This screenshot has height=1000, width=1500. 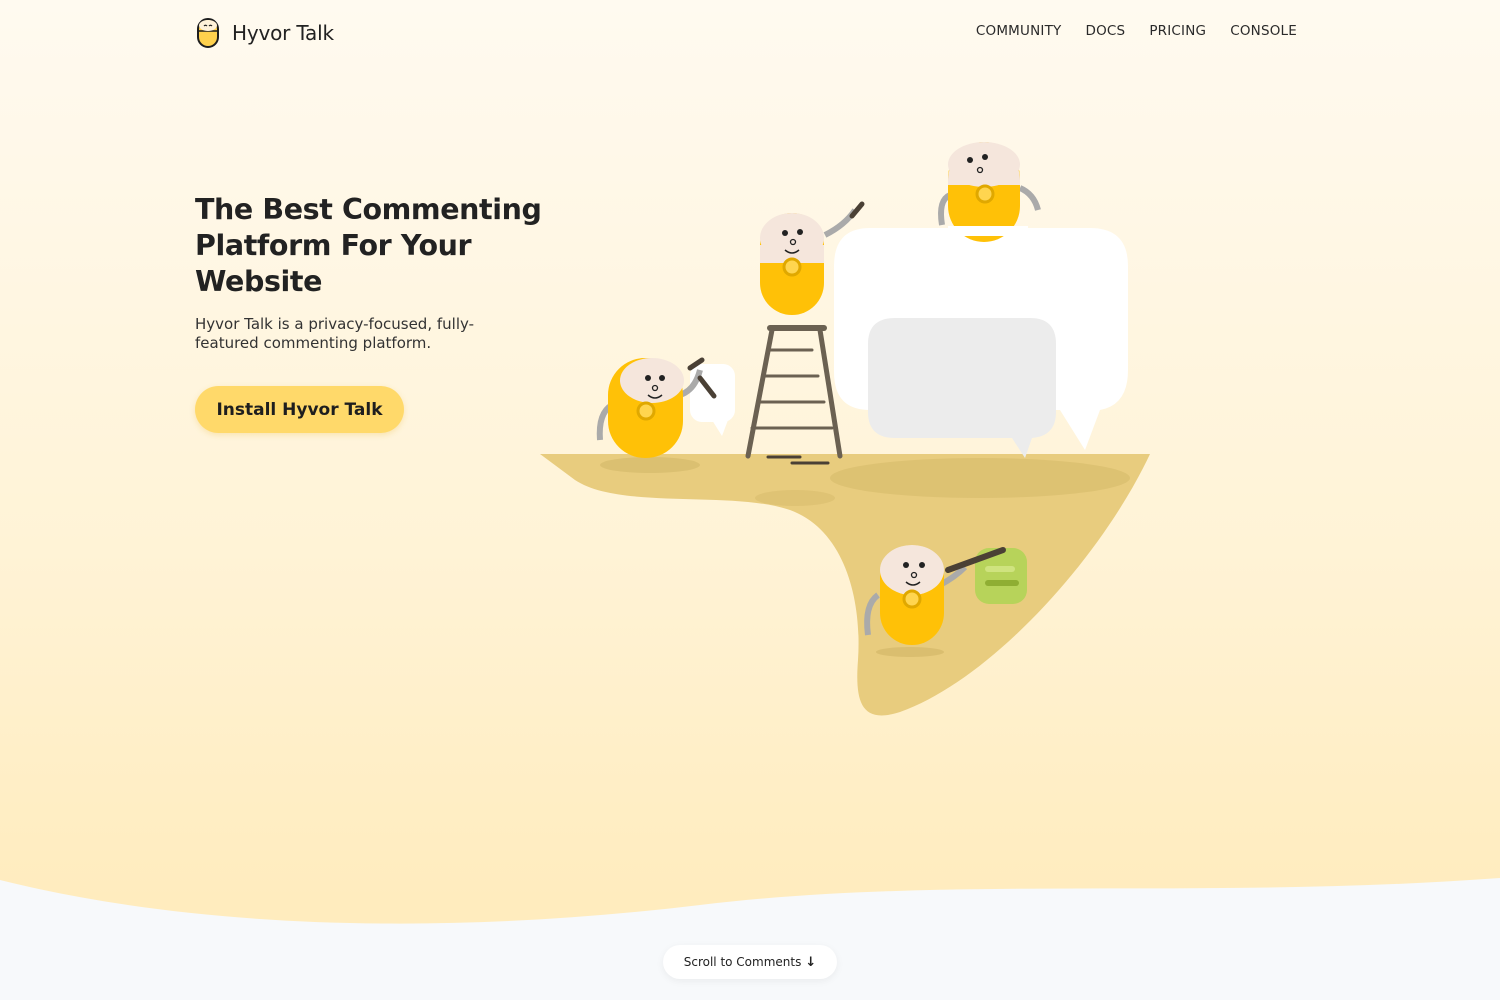 I want to click on logo-link: Hyvor Talk, so click(x=265, y=33).